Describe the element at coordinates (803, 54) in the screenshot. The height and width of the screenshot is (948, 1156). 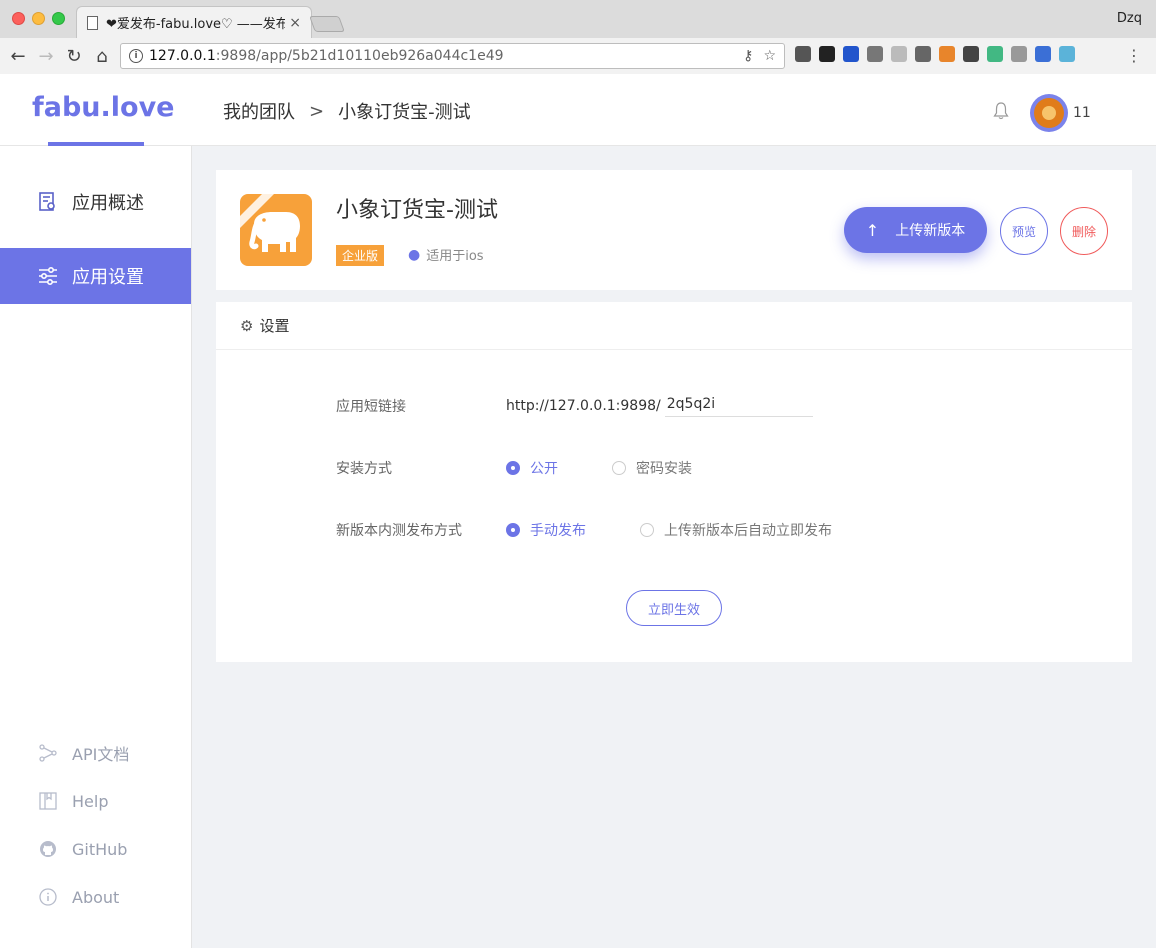
I see `evernote-extension-icon` at that location.